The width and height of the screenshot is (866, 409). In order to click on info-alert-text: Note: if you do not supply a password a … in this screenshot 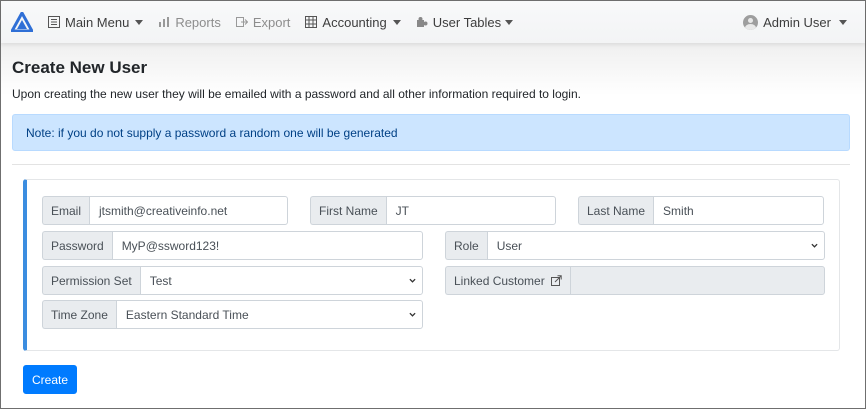, I will do `click(212, 132)`.